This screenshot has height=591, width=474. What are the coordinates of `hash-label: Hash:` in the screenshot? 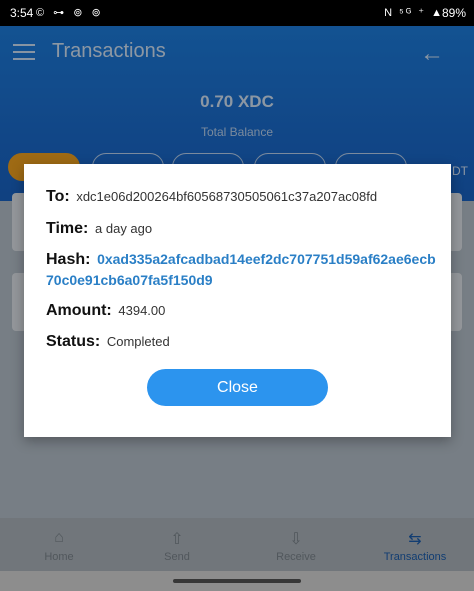 It's located at (68, 259).